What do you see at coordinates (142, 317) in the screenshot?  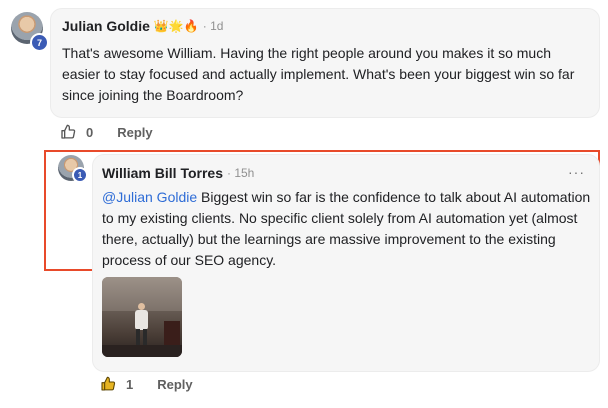 I see `reply-image-attachment` at bounding box center [142, 317].